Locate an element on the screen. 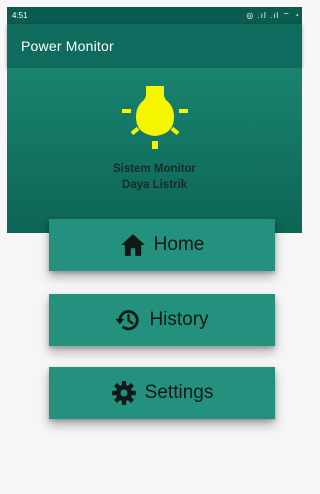  home-button: Home is located at coordinates (162, 245).